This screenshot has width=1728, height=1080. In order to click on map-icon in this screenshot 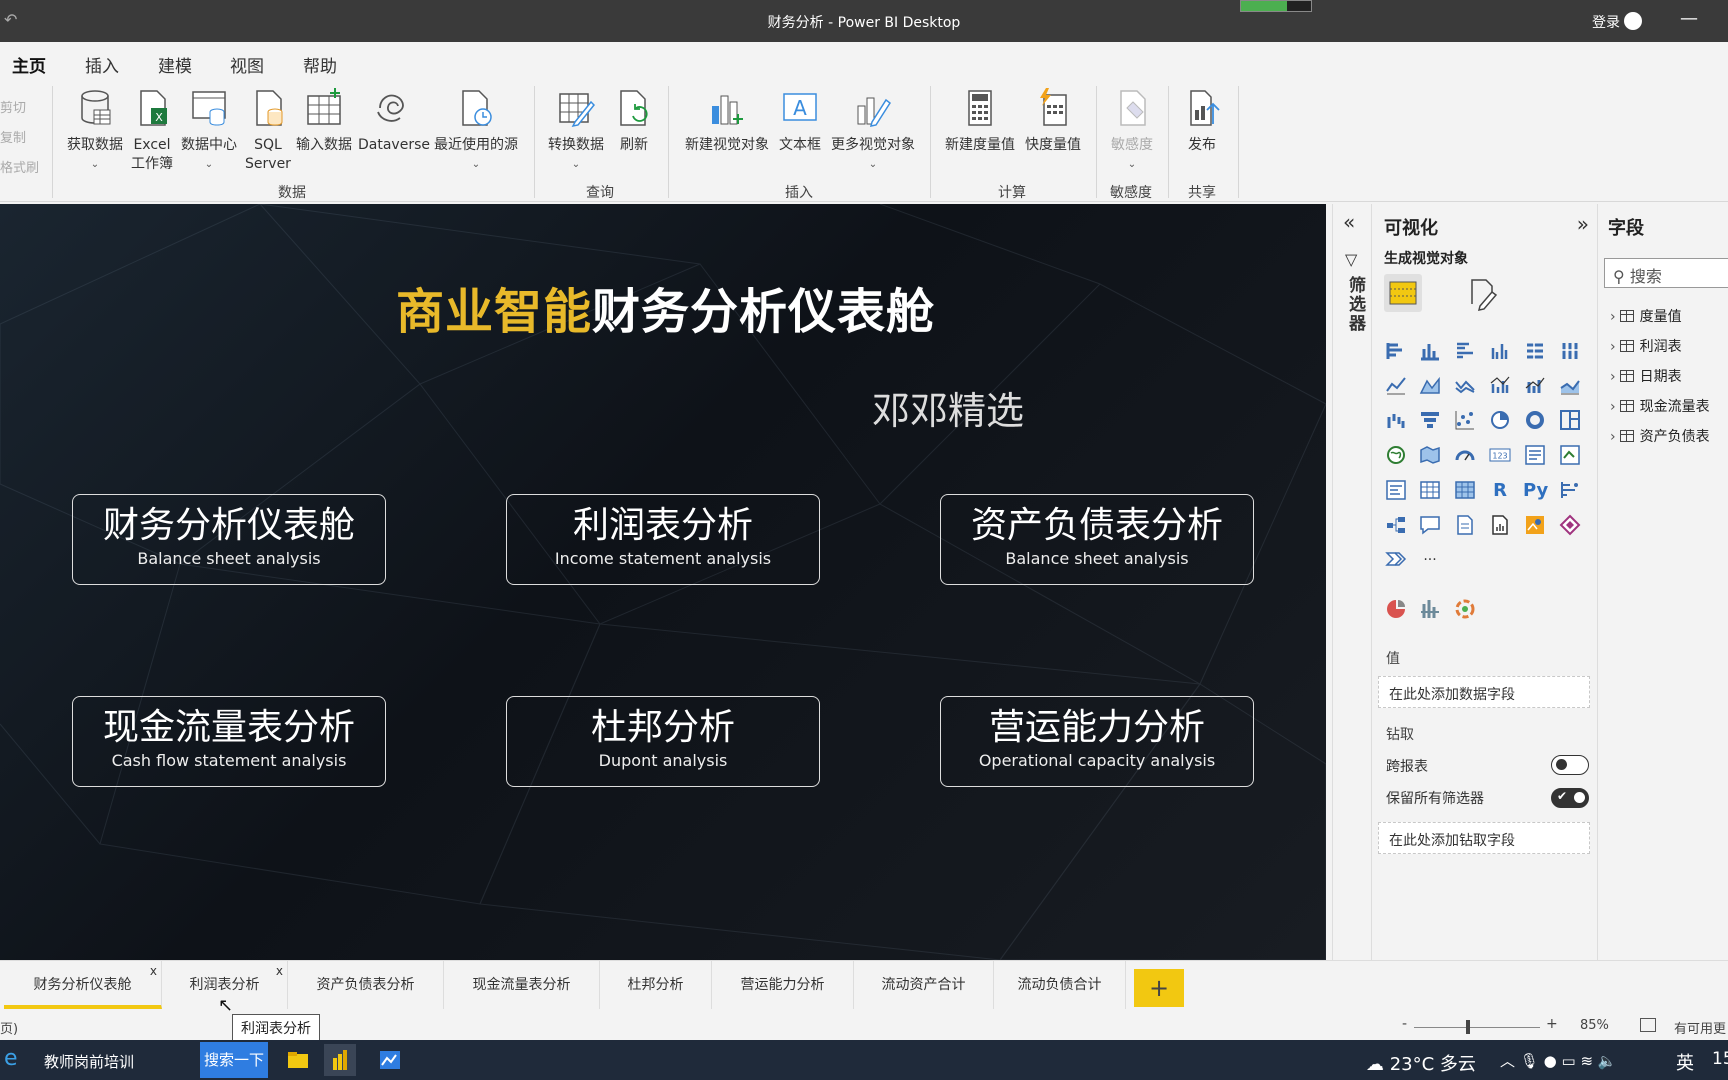, I will do `click(1396, 456)`.